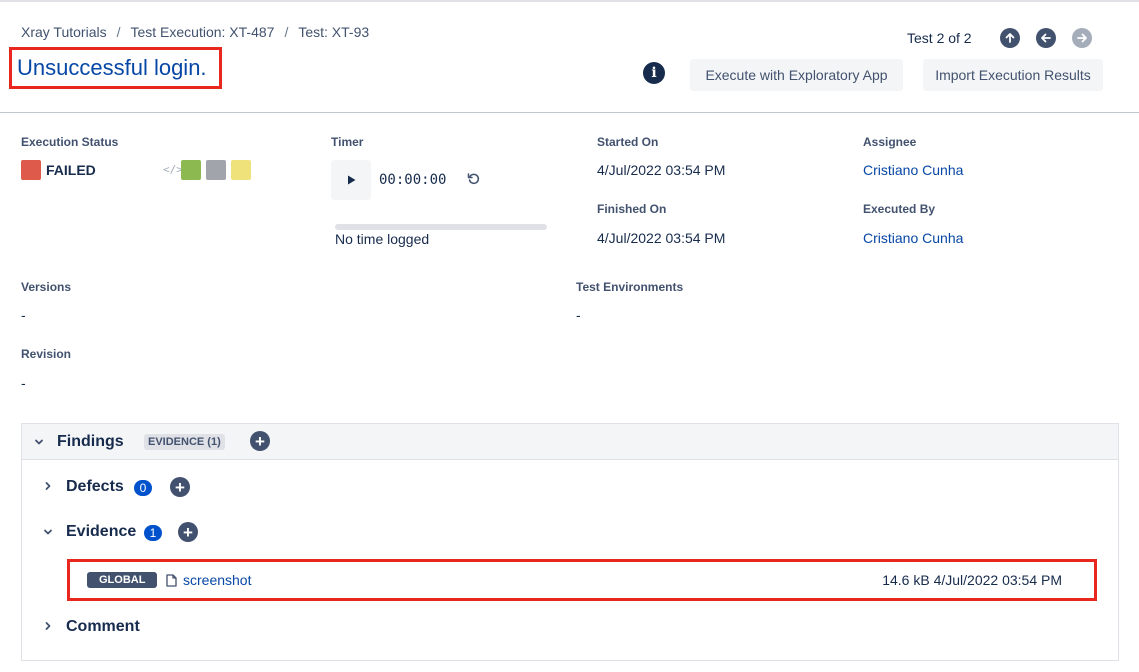 This screenshot has height=672, width=1139. Describe the element at coordinates (630, 287) in the screenshot. I see `test-environments-label: Test Environments` at that location.